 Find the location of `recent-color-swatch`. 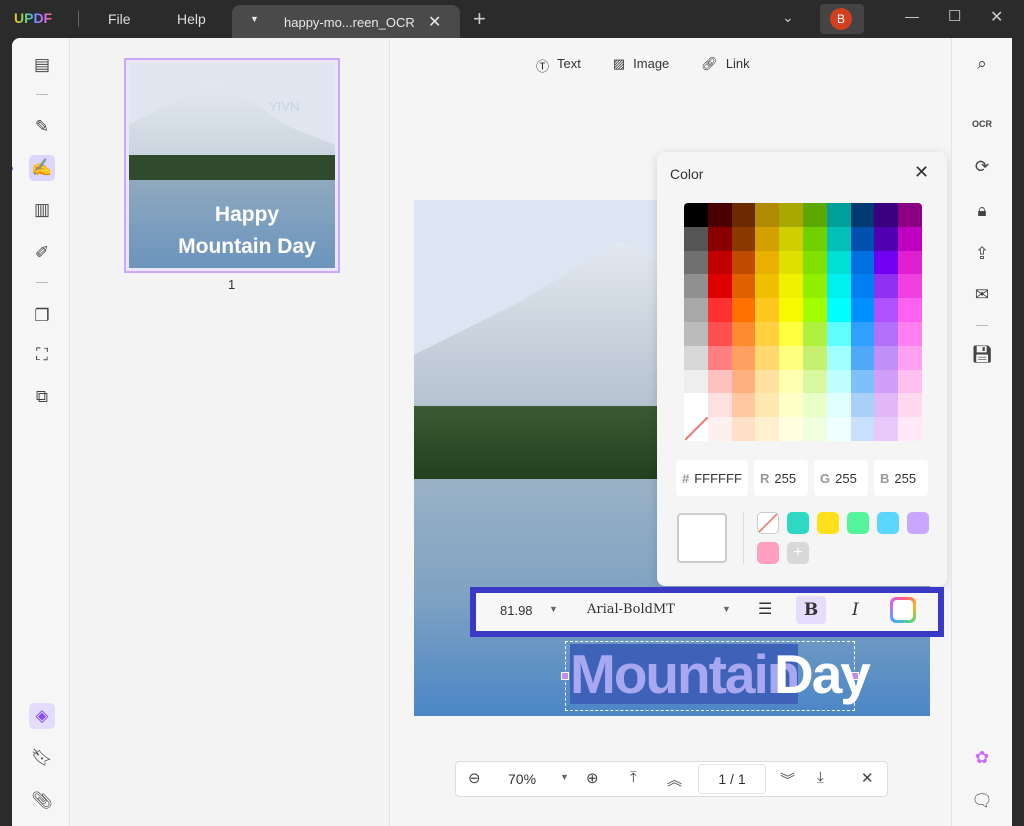

recent-color-swatch is located at coordinates (858, 523).